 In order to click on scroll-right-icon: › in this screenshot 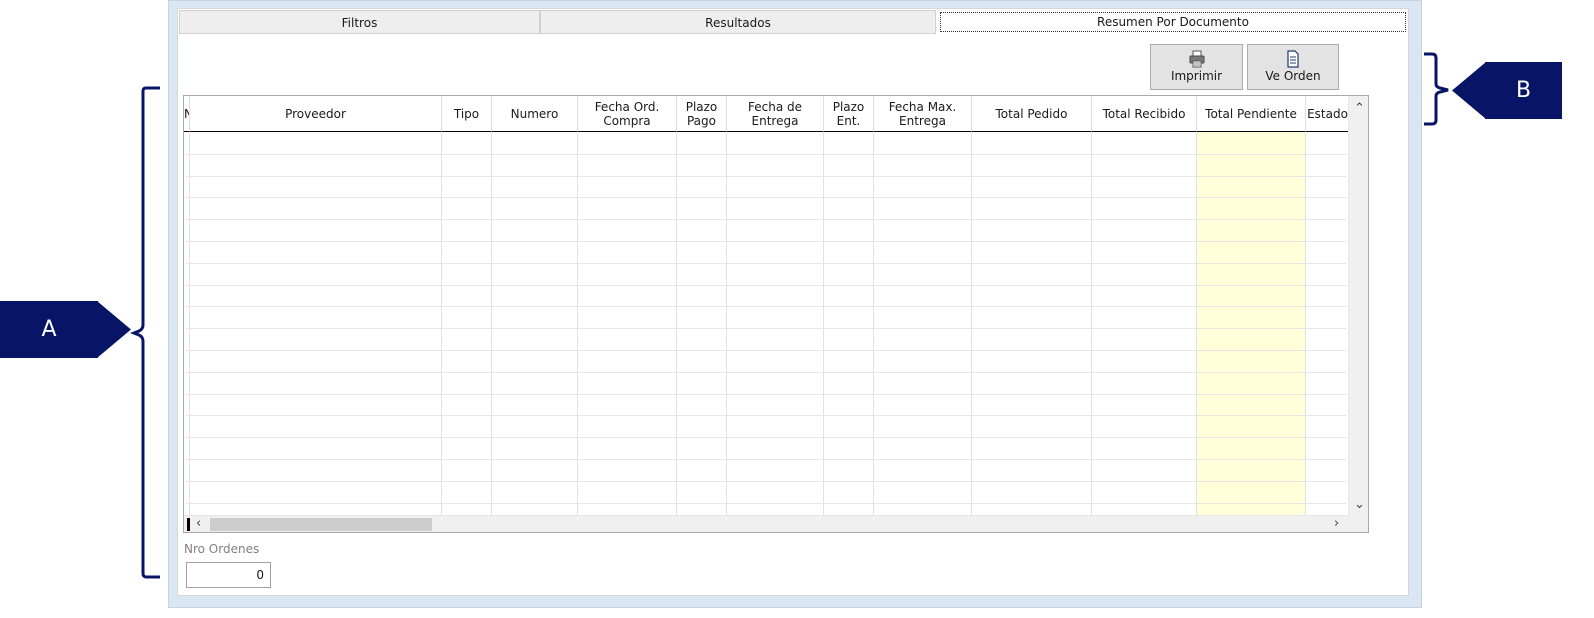, I will do `click(1336, 524)`.